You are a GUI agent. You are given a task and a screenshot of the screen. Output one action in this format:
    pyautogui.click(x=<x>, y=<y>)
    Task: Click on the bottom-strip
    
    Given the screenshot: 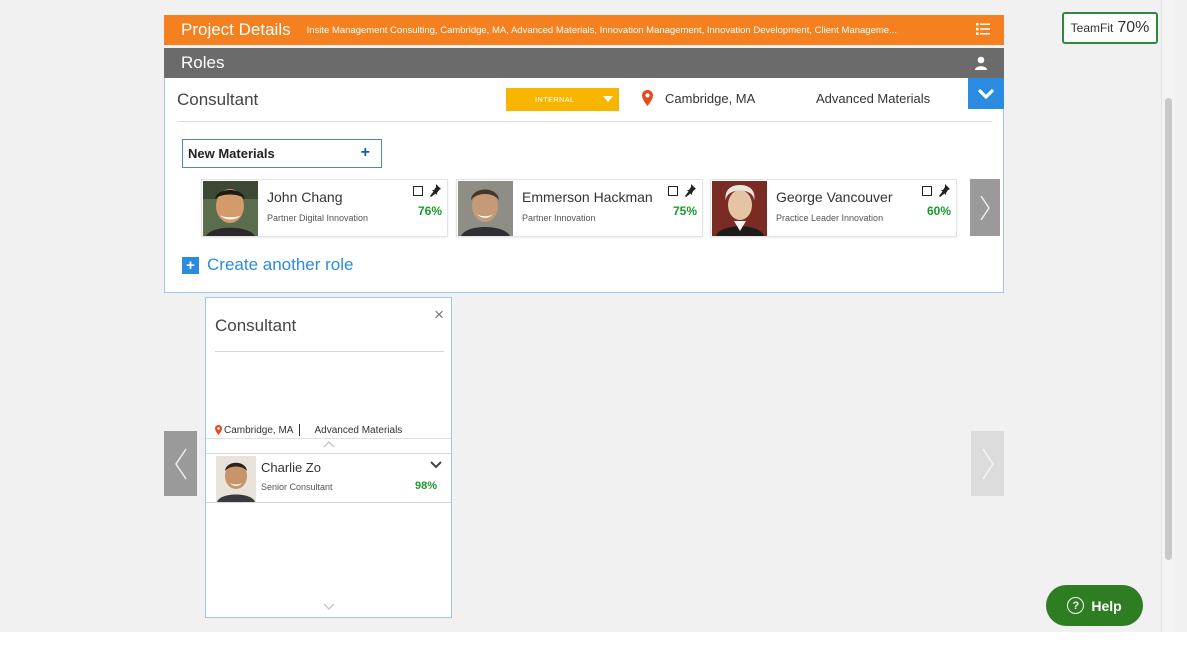 What is the action you would take?
    pyautogui.click(x=593, y=640)
    